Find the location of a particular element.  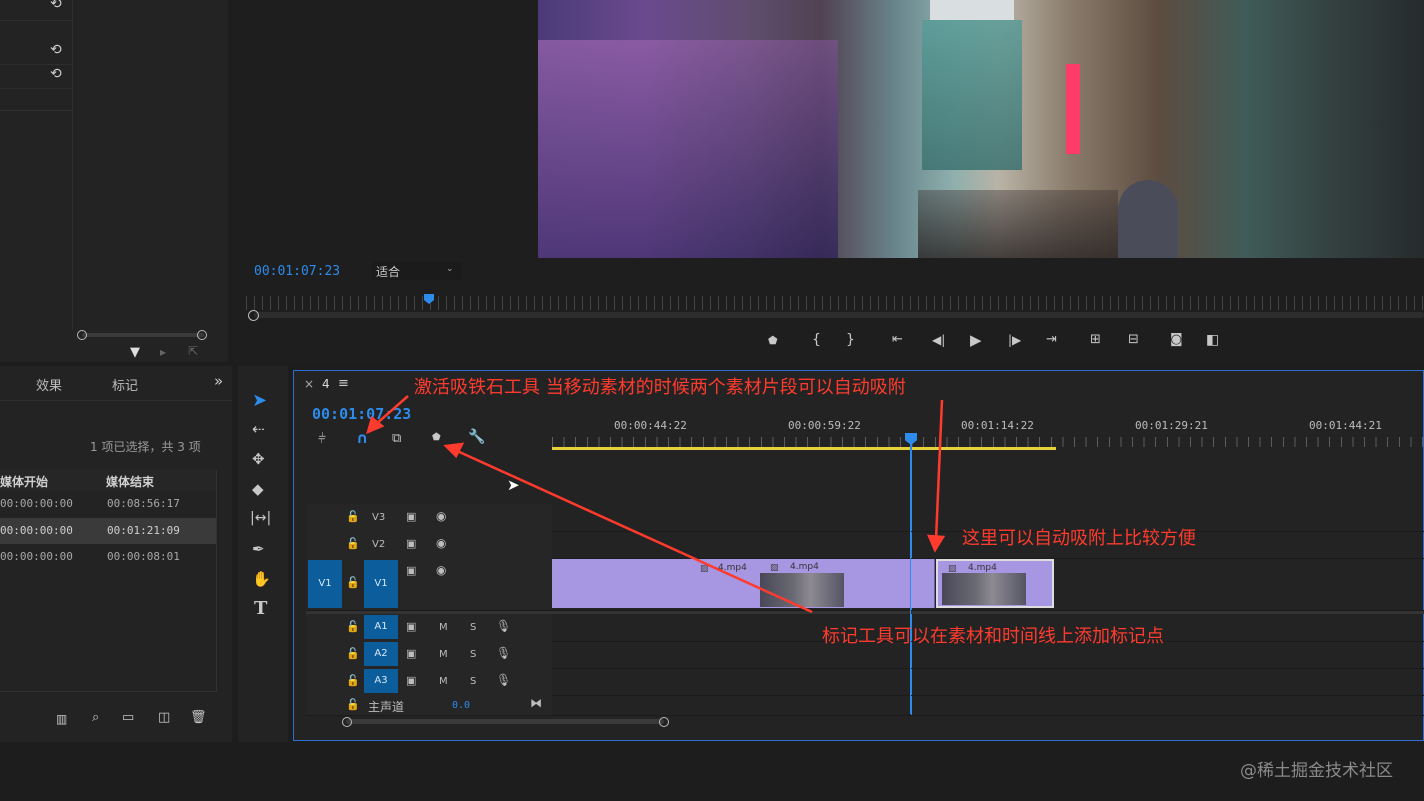

annotation-arrows is located at coordinates (656, 504).